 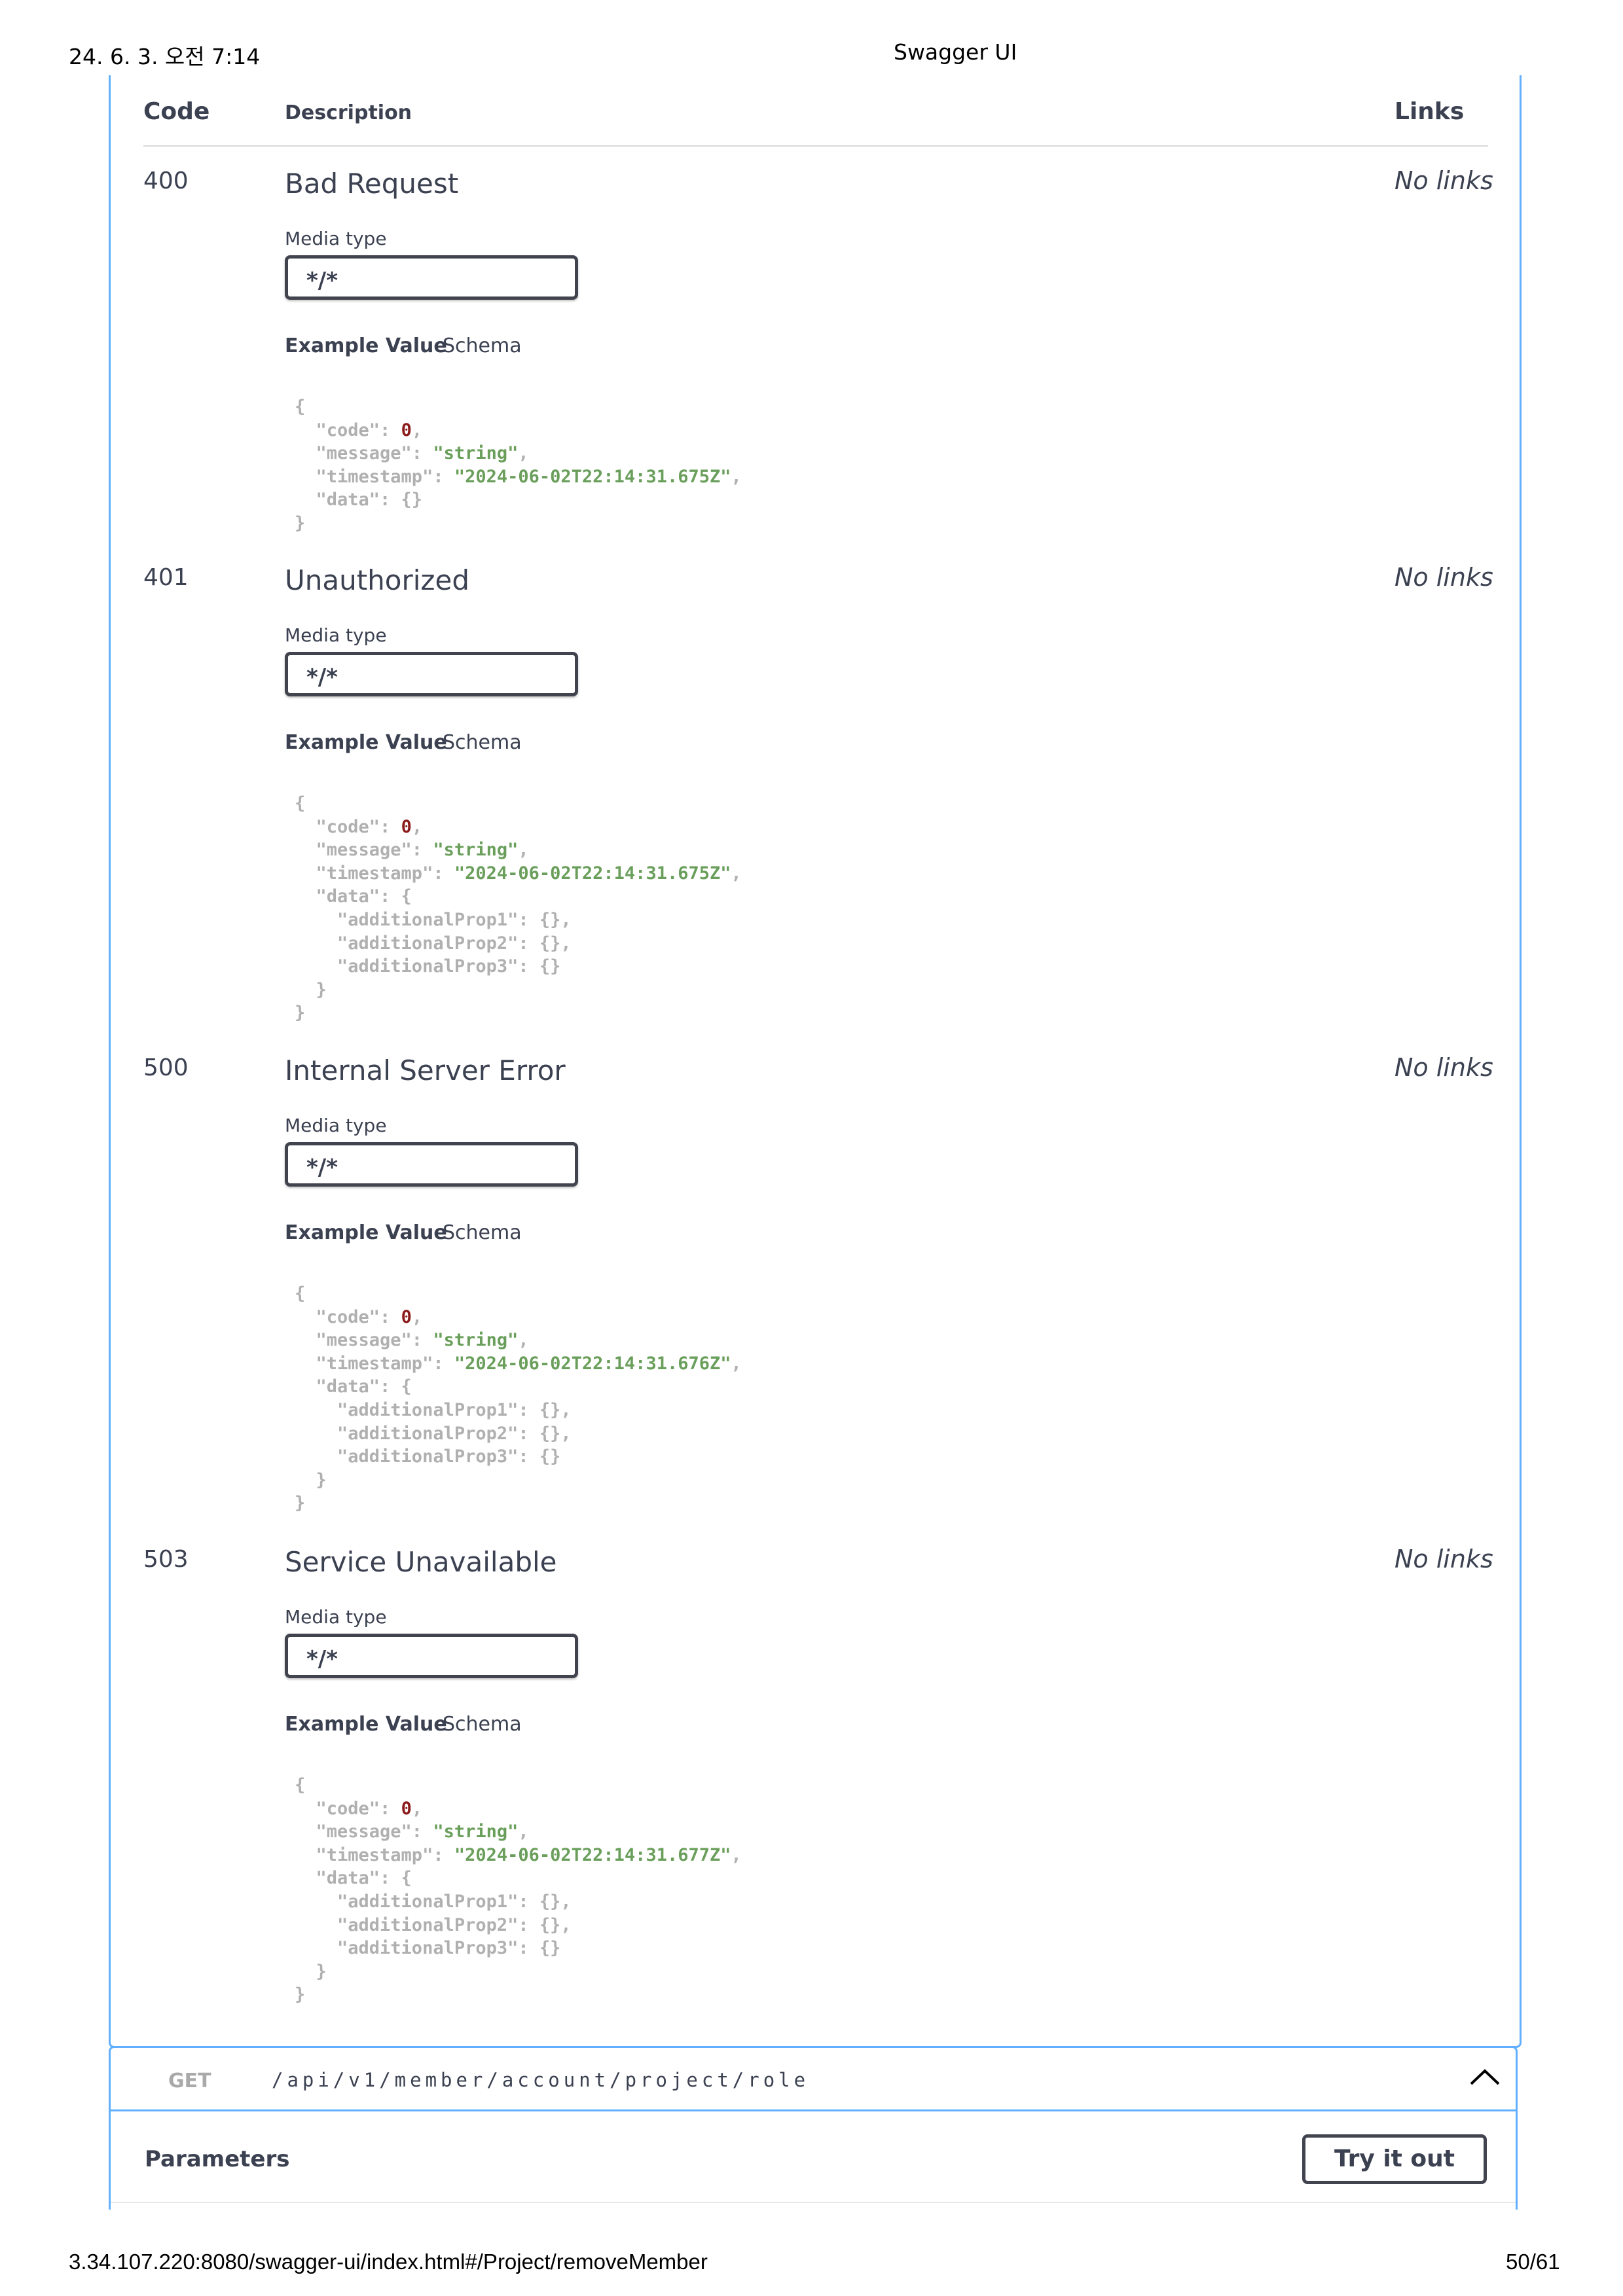 I want to click on chevron-up-icon, so click(x=1485, y=2077).